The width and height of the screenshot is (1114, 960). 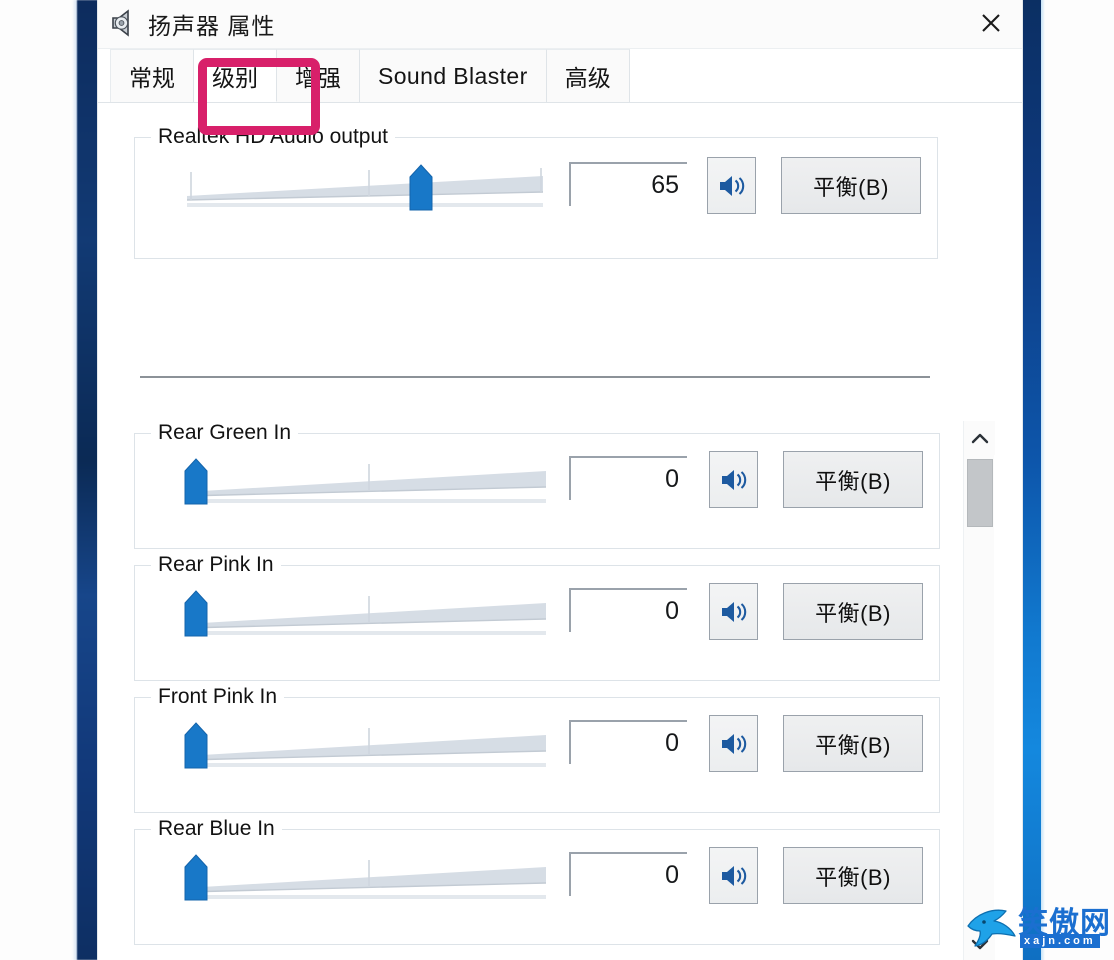 What do you see at coordinates (672, 874) in the screenshot?
I see `volume-value-rear-blue-in-text: 0` at bounding box center [672, 874].